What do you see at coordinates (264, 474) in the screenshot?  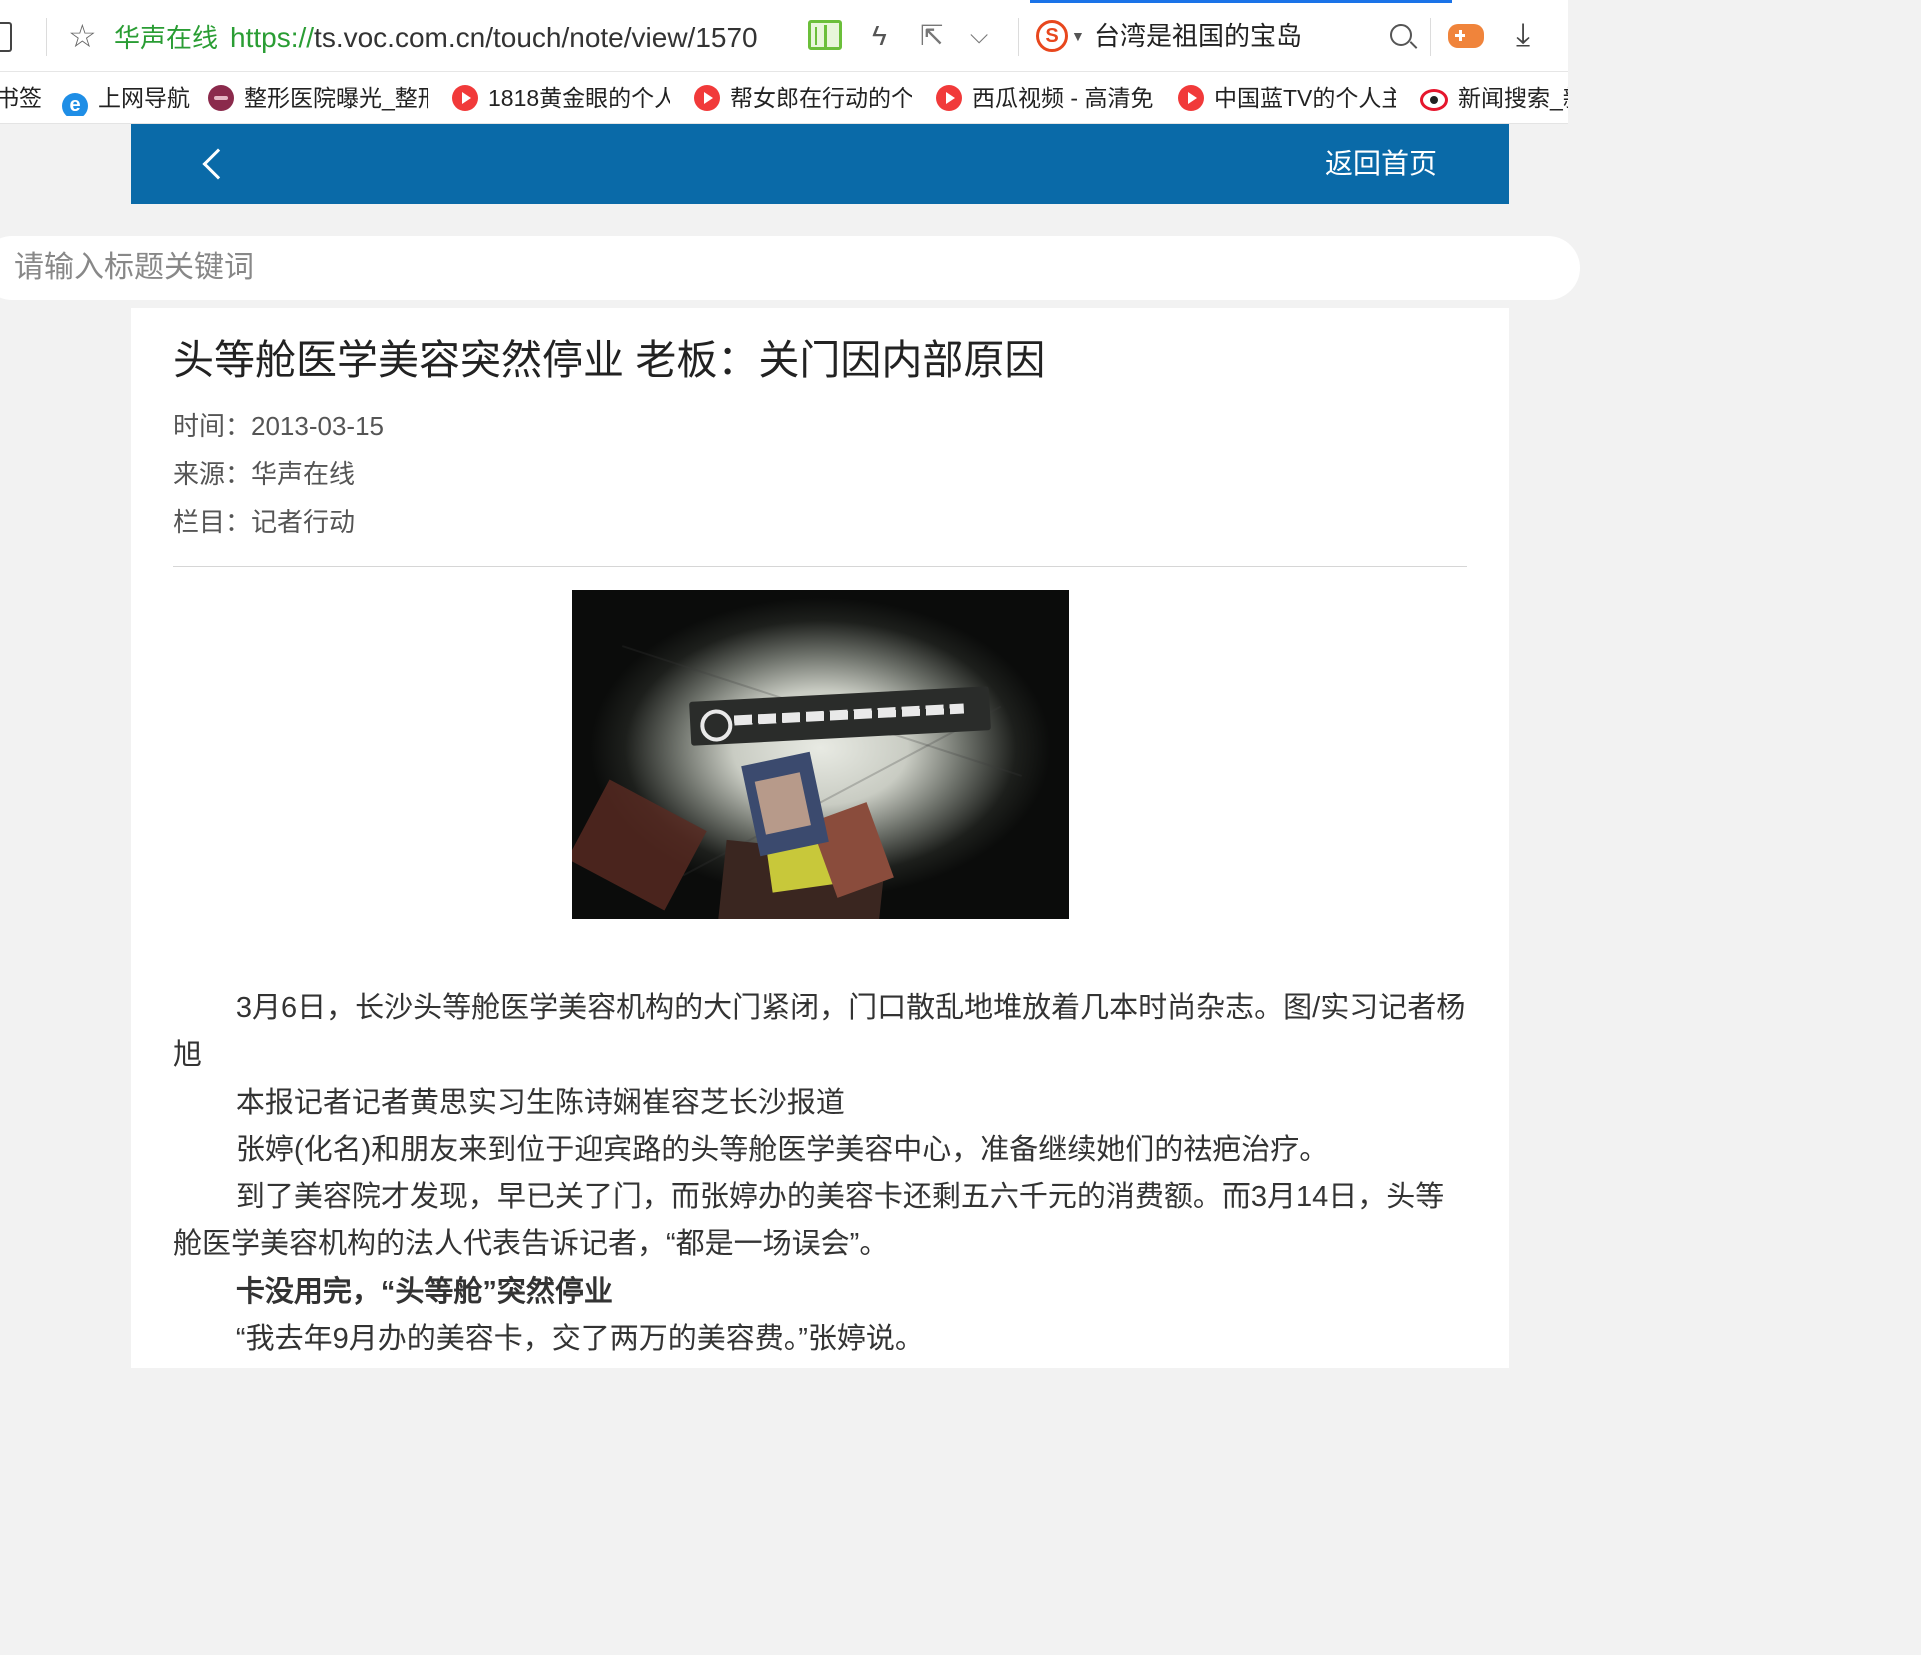 I see `article-source: 来源：华声在线` at bounding box center [264, 474].